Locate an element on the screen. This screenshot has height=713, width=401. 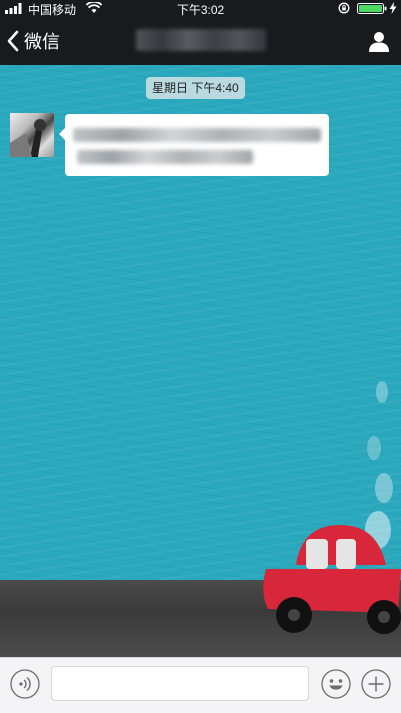
chat-timestamp: 星期日 下午4:40 is located at coordinates (195, 88).